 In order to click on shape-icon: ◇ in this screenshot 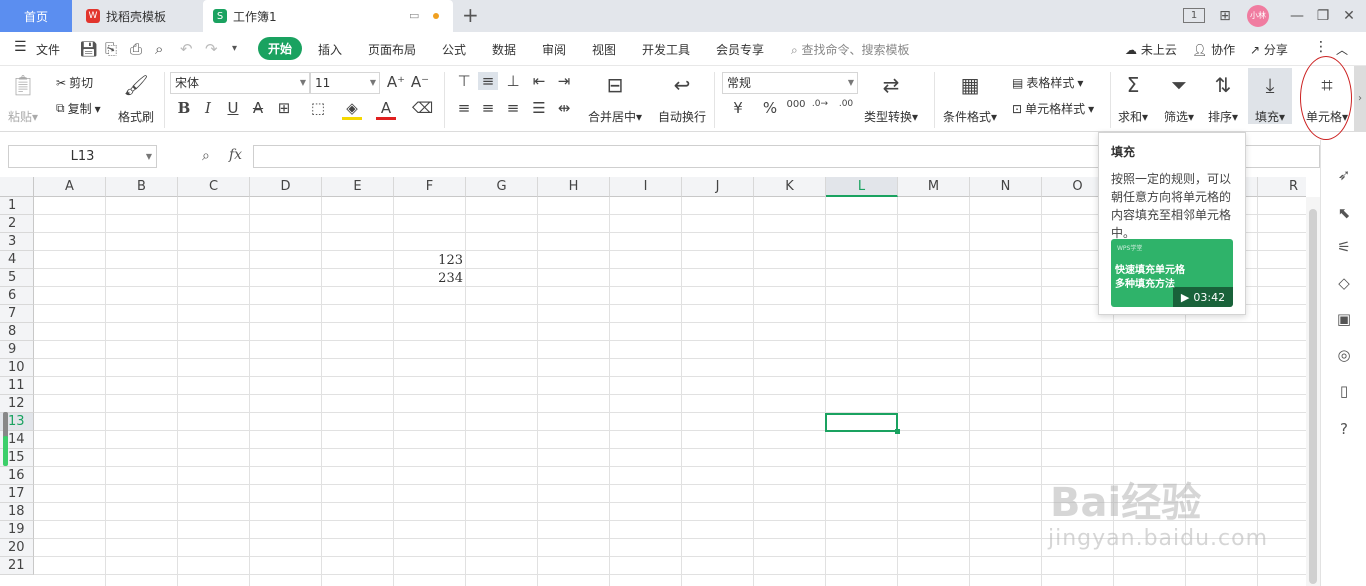, I will do `click(1344, 283)`.